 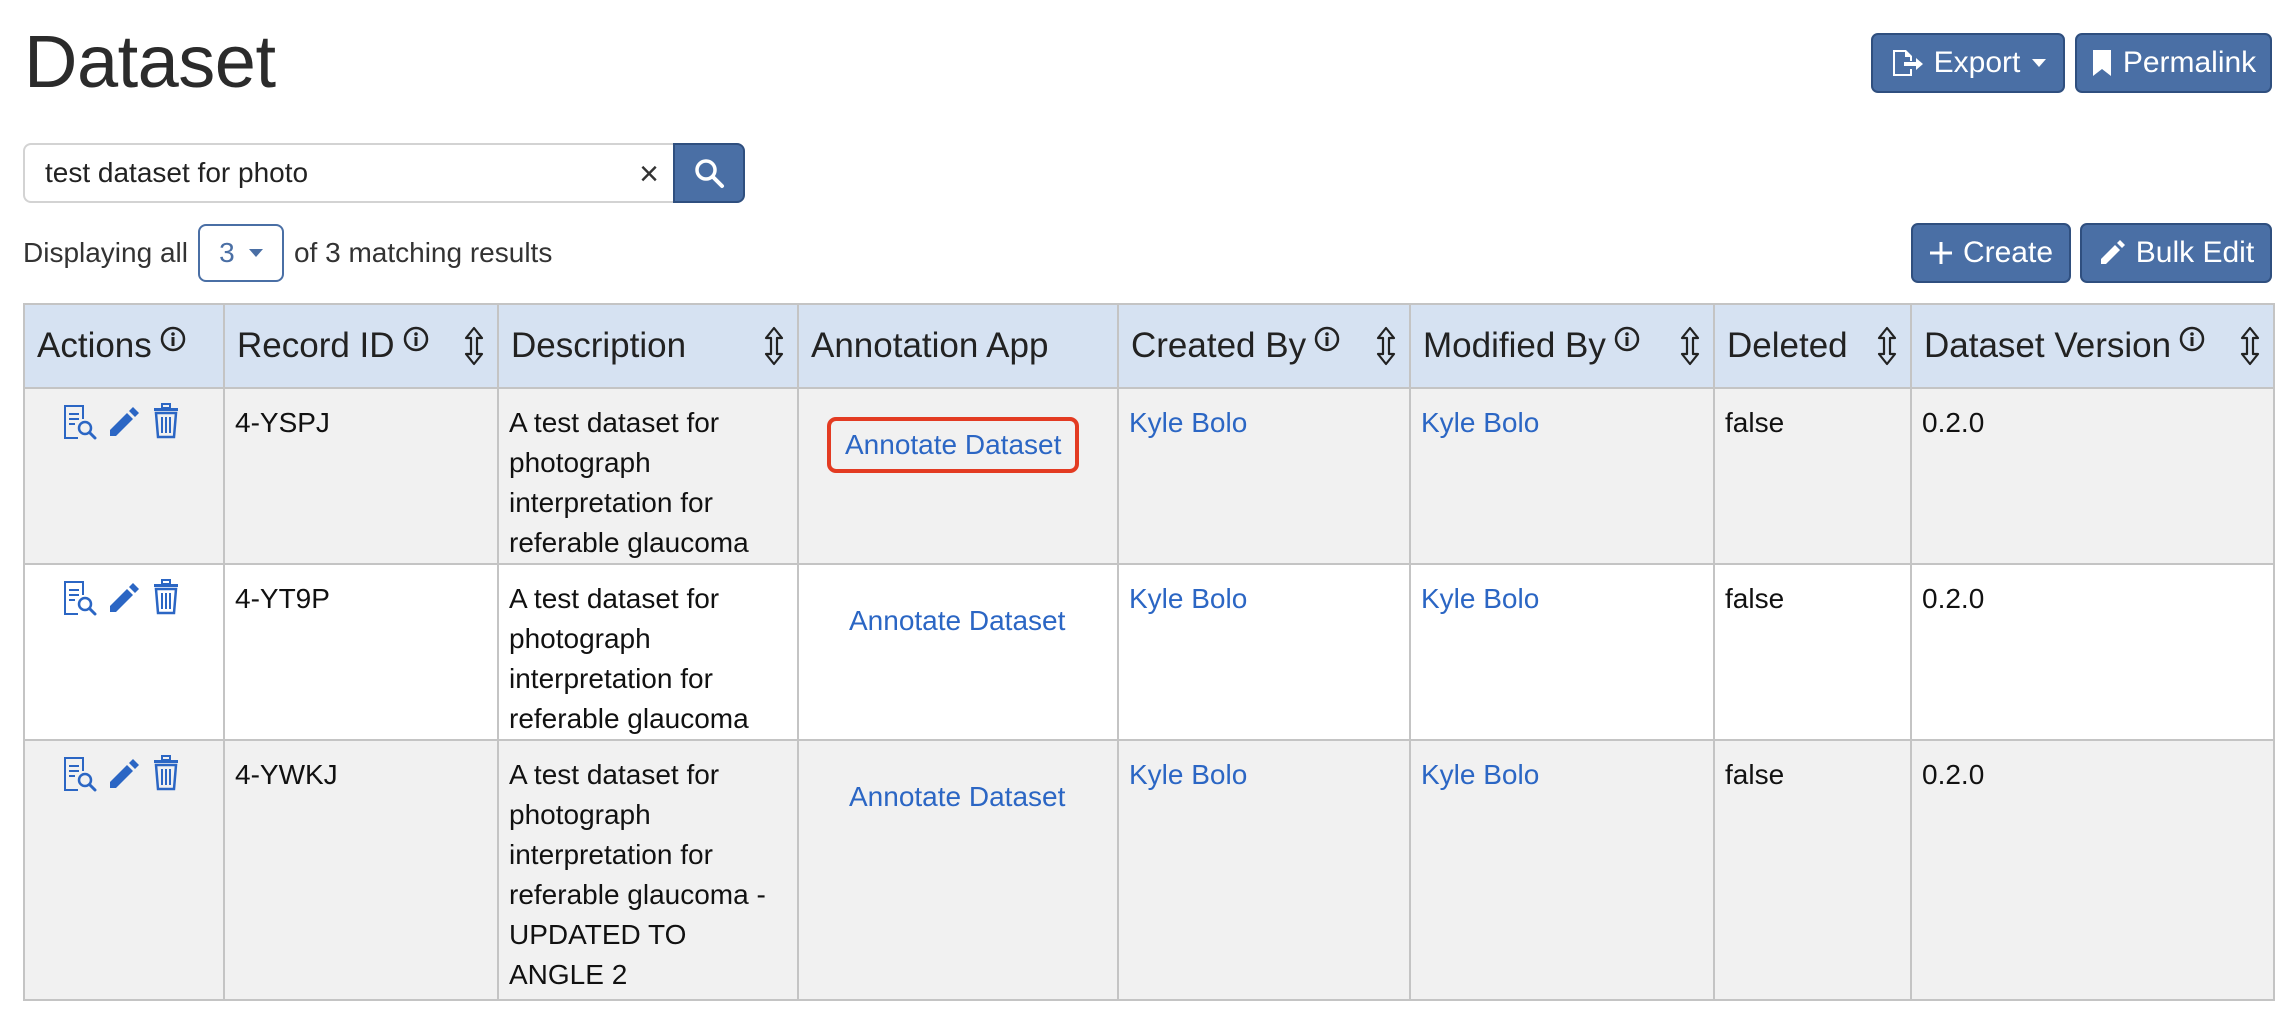 I want to click on column-header-deleted: Deleted, so click(x=1812, y=346).